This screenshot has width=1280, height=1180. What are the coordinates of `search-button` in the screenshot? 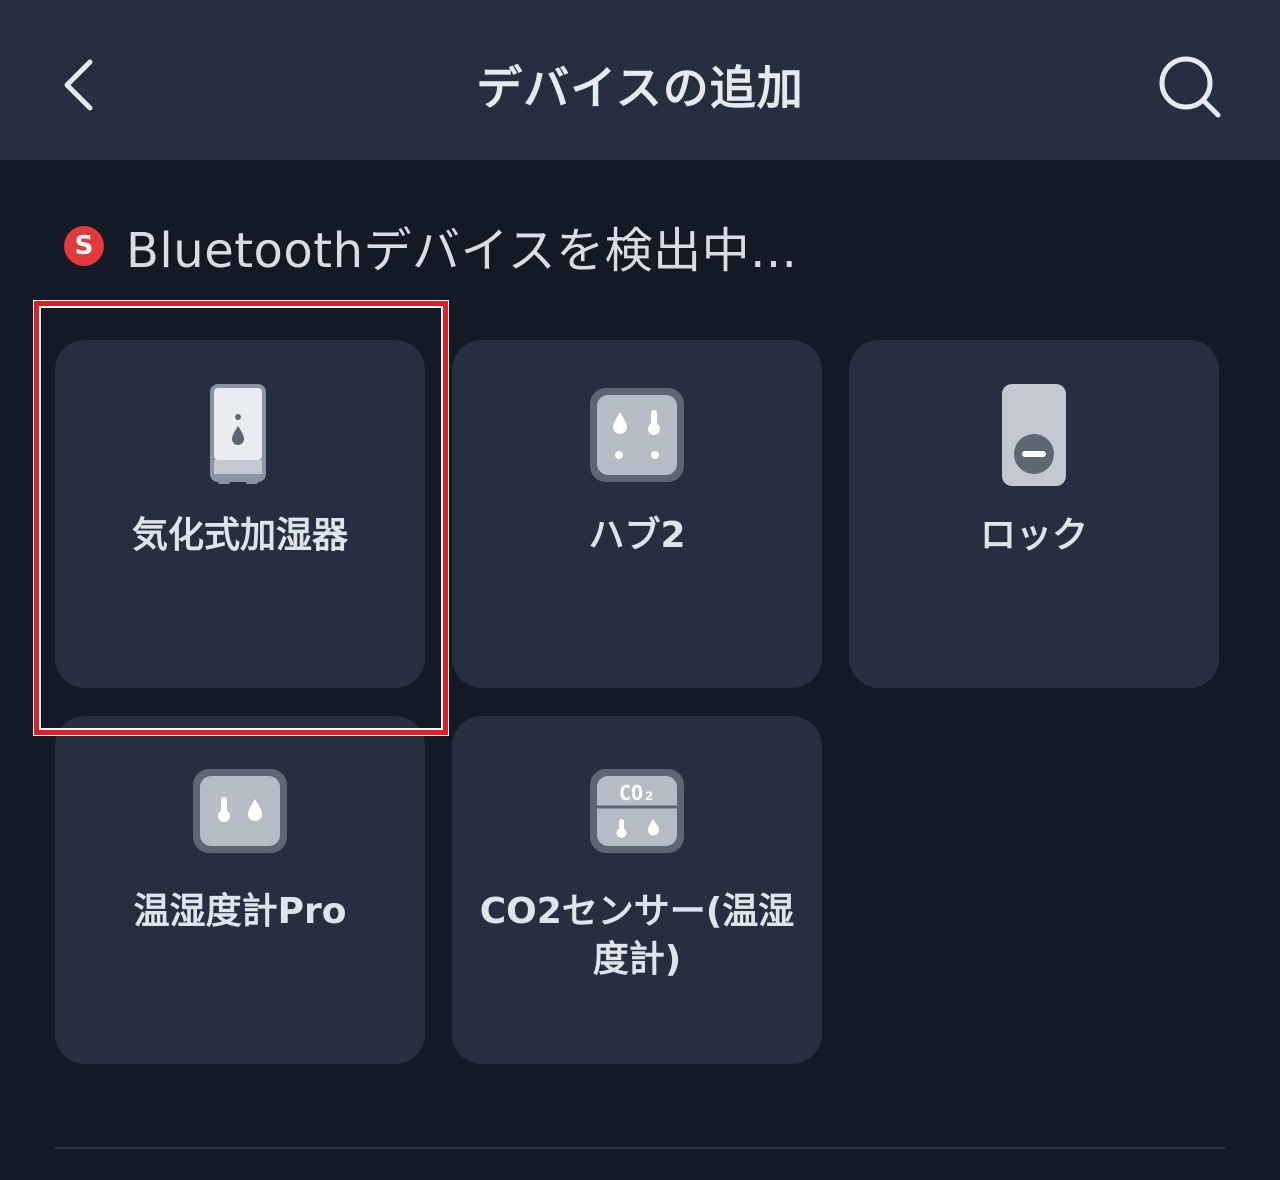 It's located at (1190, 87).